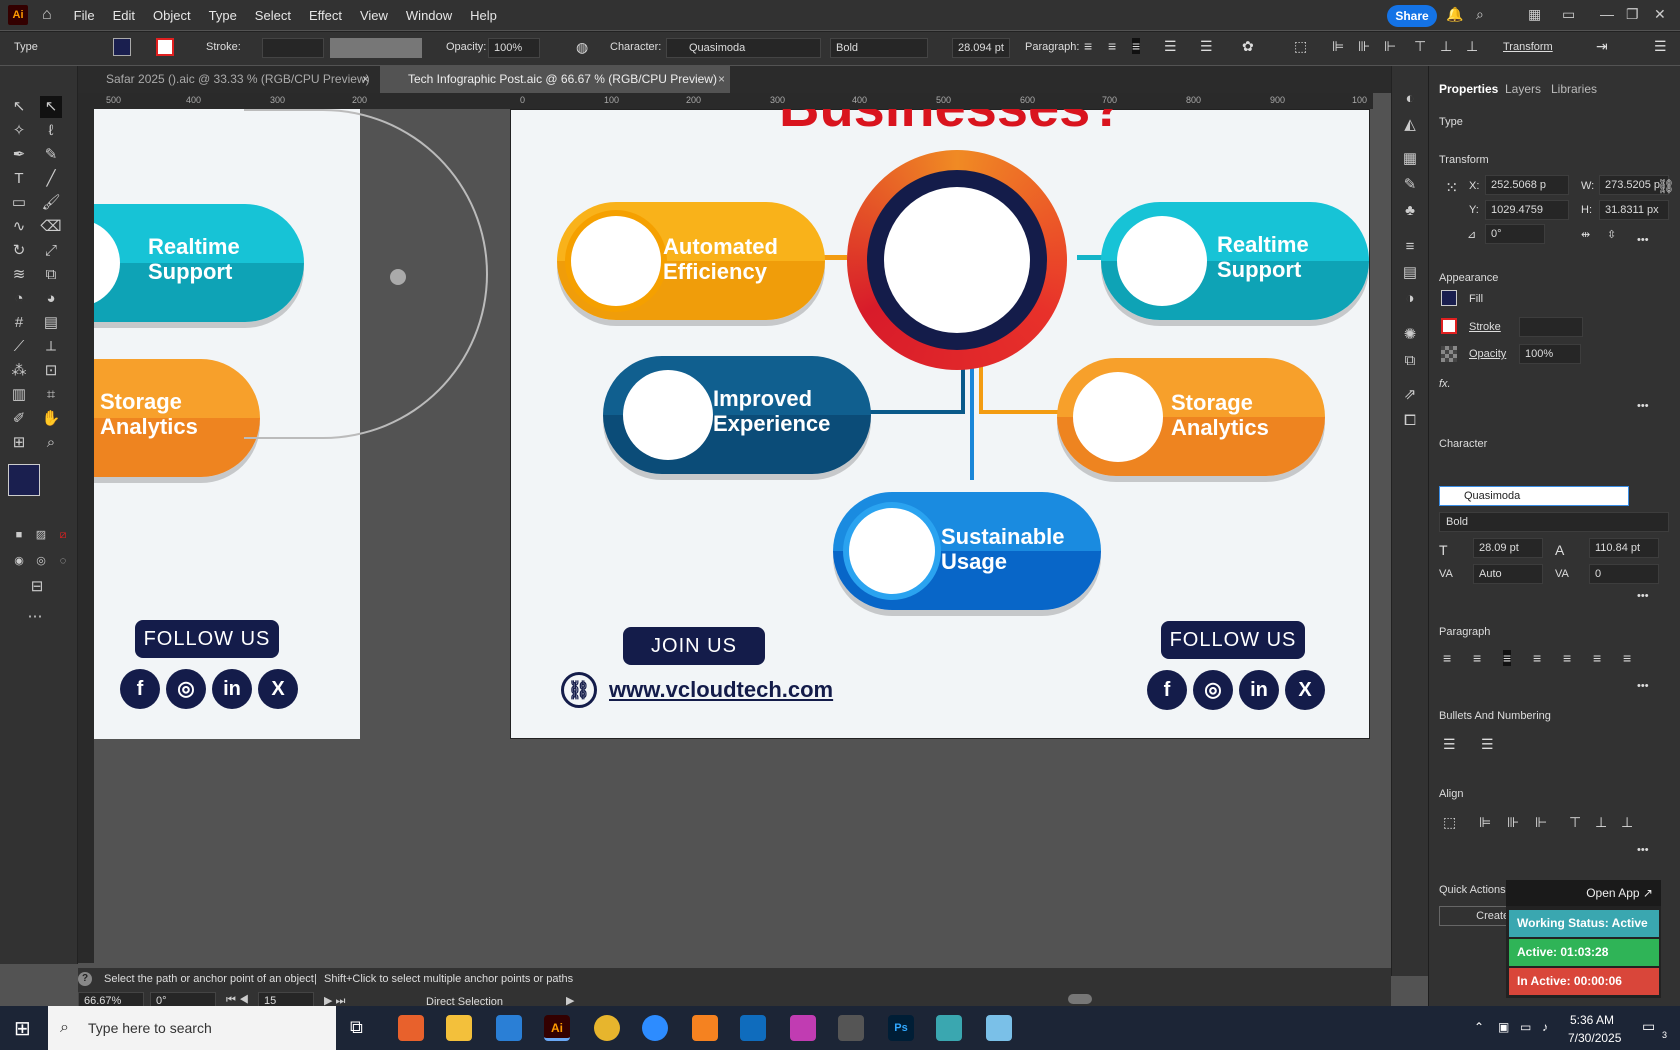  Describe the element at coordinates (51, 371) in the screenshot. I see `artboard-tool-icon: ⊡` at that location.